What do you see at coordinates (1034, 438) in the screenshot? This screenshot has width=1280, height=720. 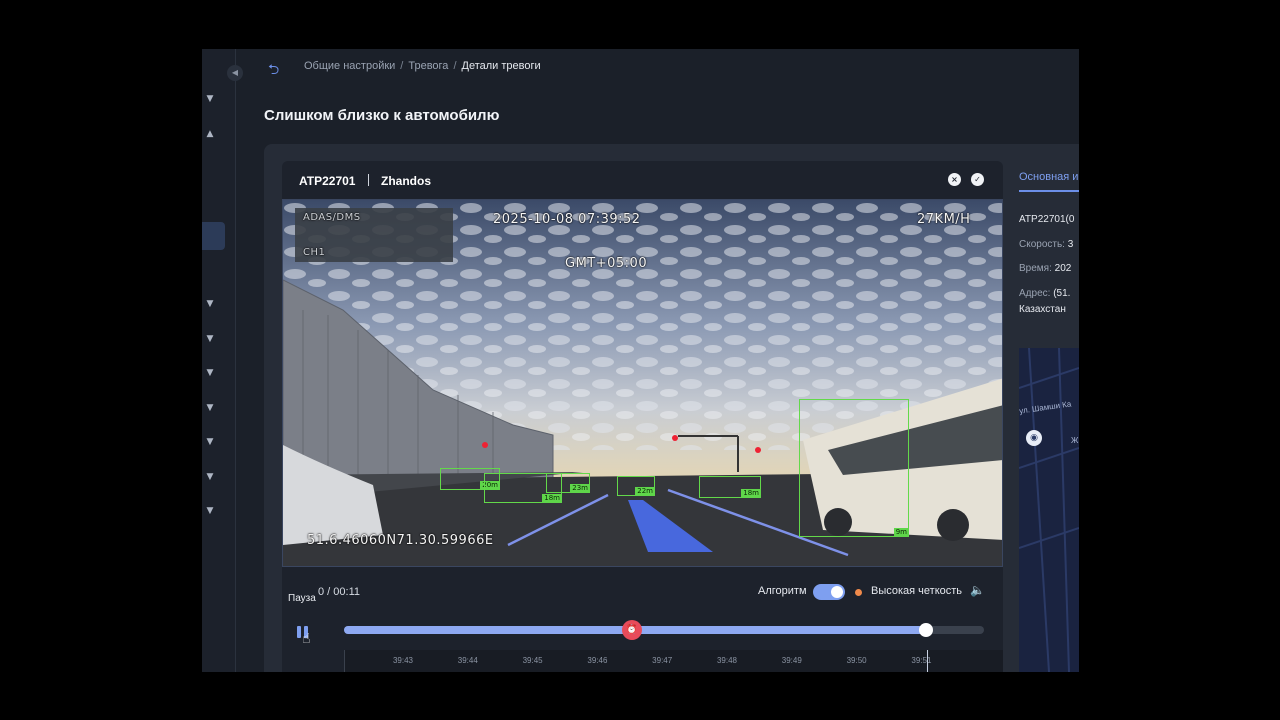 I see `vehicle-location-pin-icon: ◉` at bounding box center [1034, 438].